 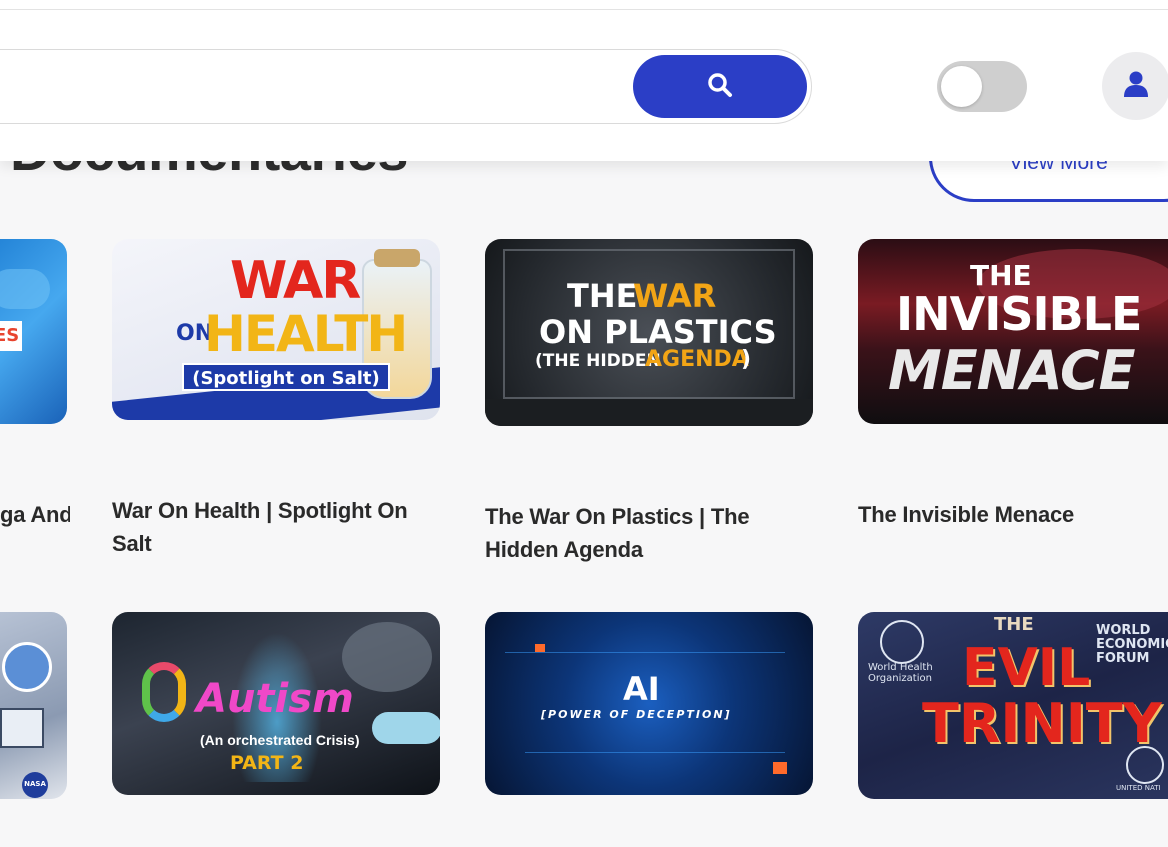 What do you see at coordinates (584, 9) in the screenshot?
I see `header-divider` at bounding box center [584, 9].